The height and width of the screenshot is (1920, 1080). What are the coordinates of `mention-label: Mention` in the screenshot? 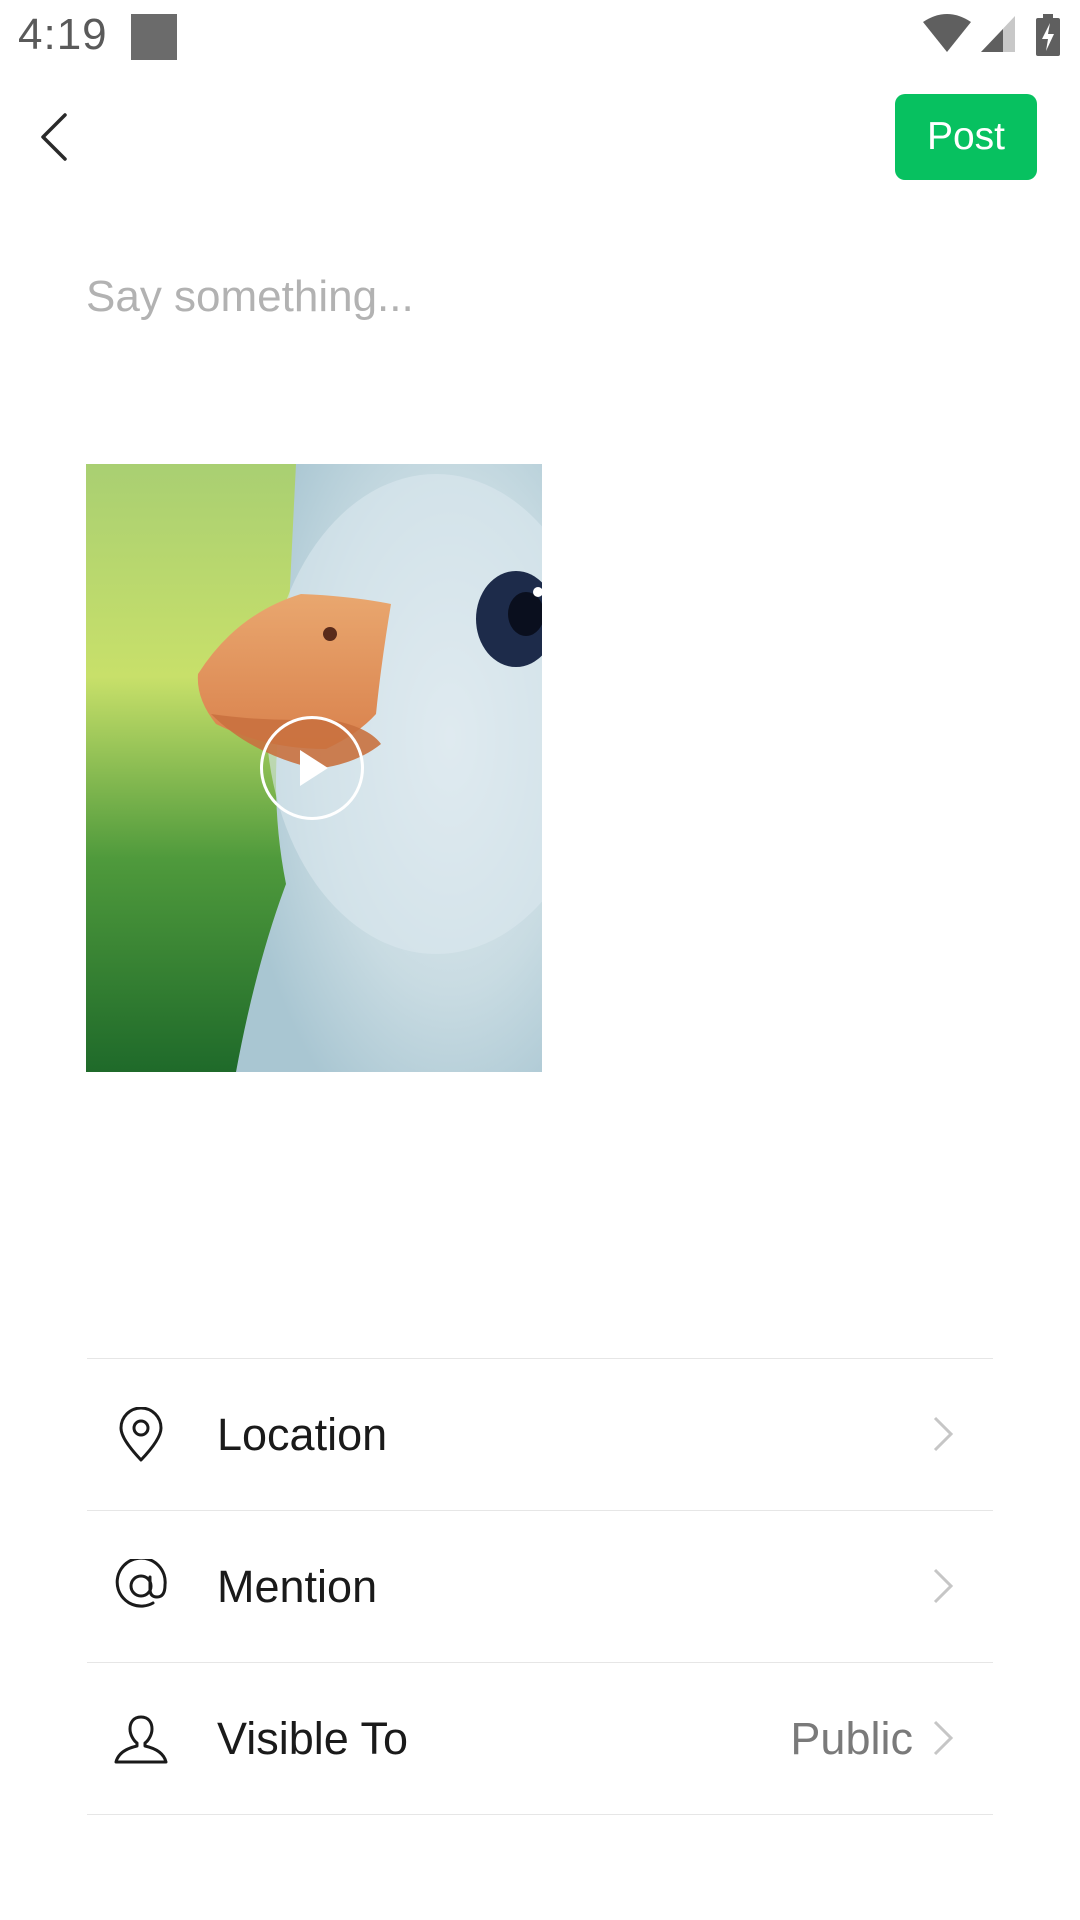 It's located at (297, 1586).